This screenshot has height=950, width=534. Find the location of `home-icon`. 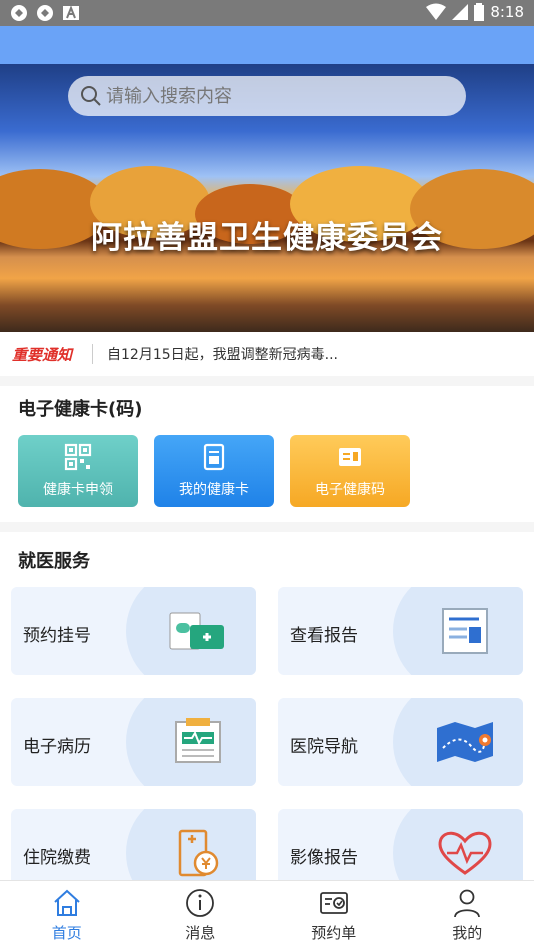

home-icon is located at coordinates (67, 902).